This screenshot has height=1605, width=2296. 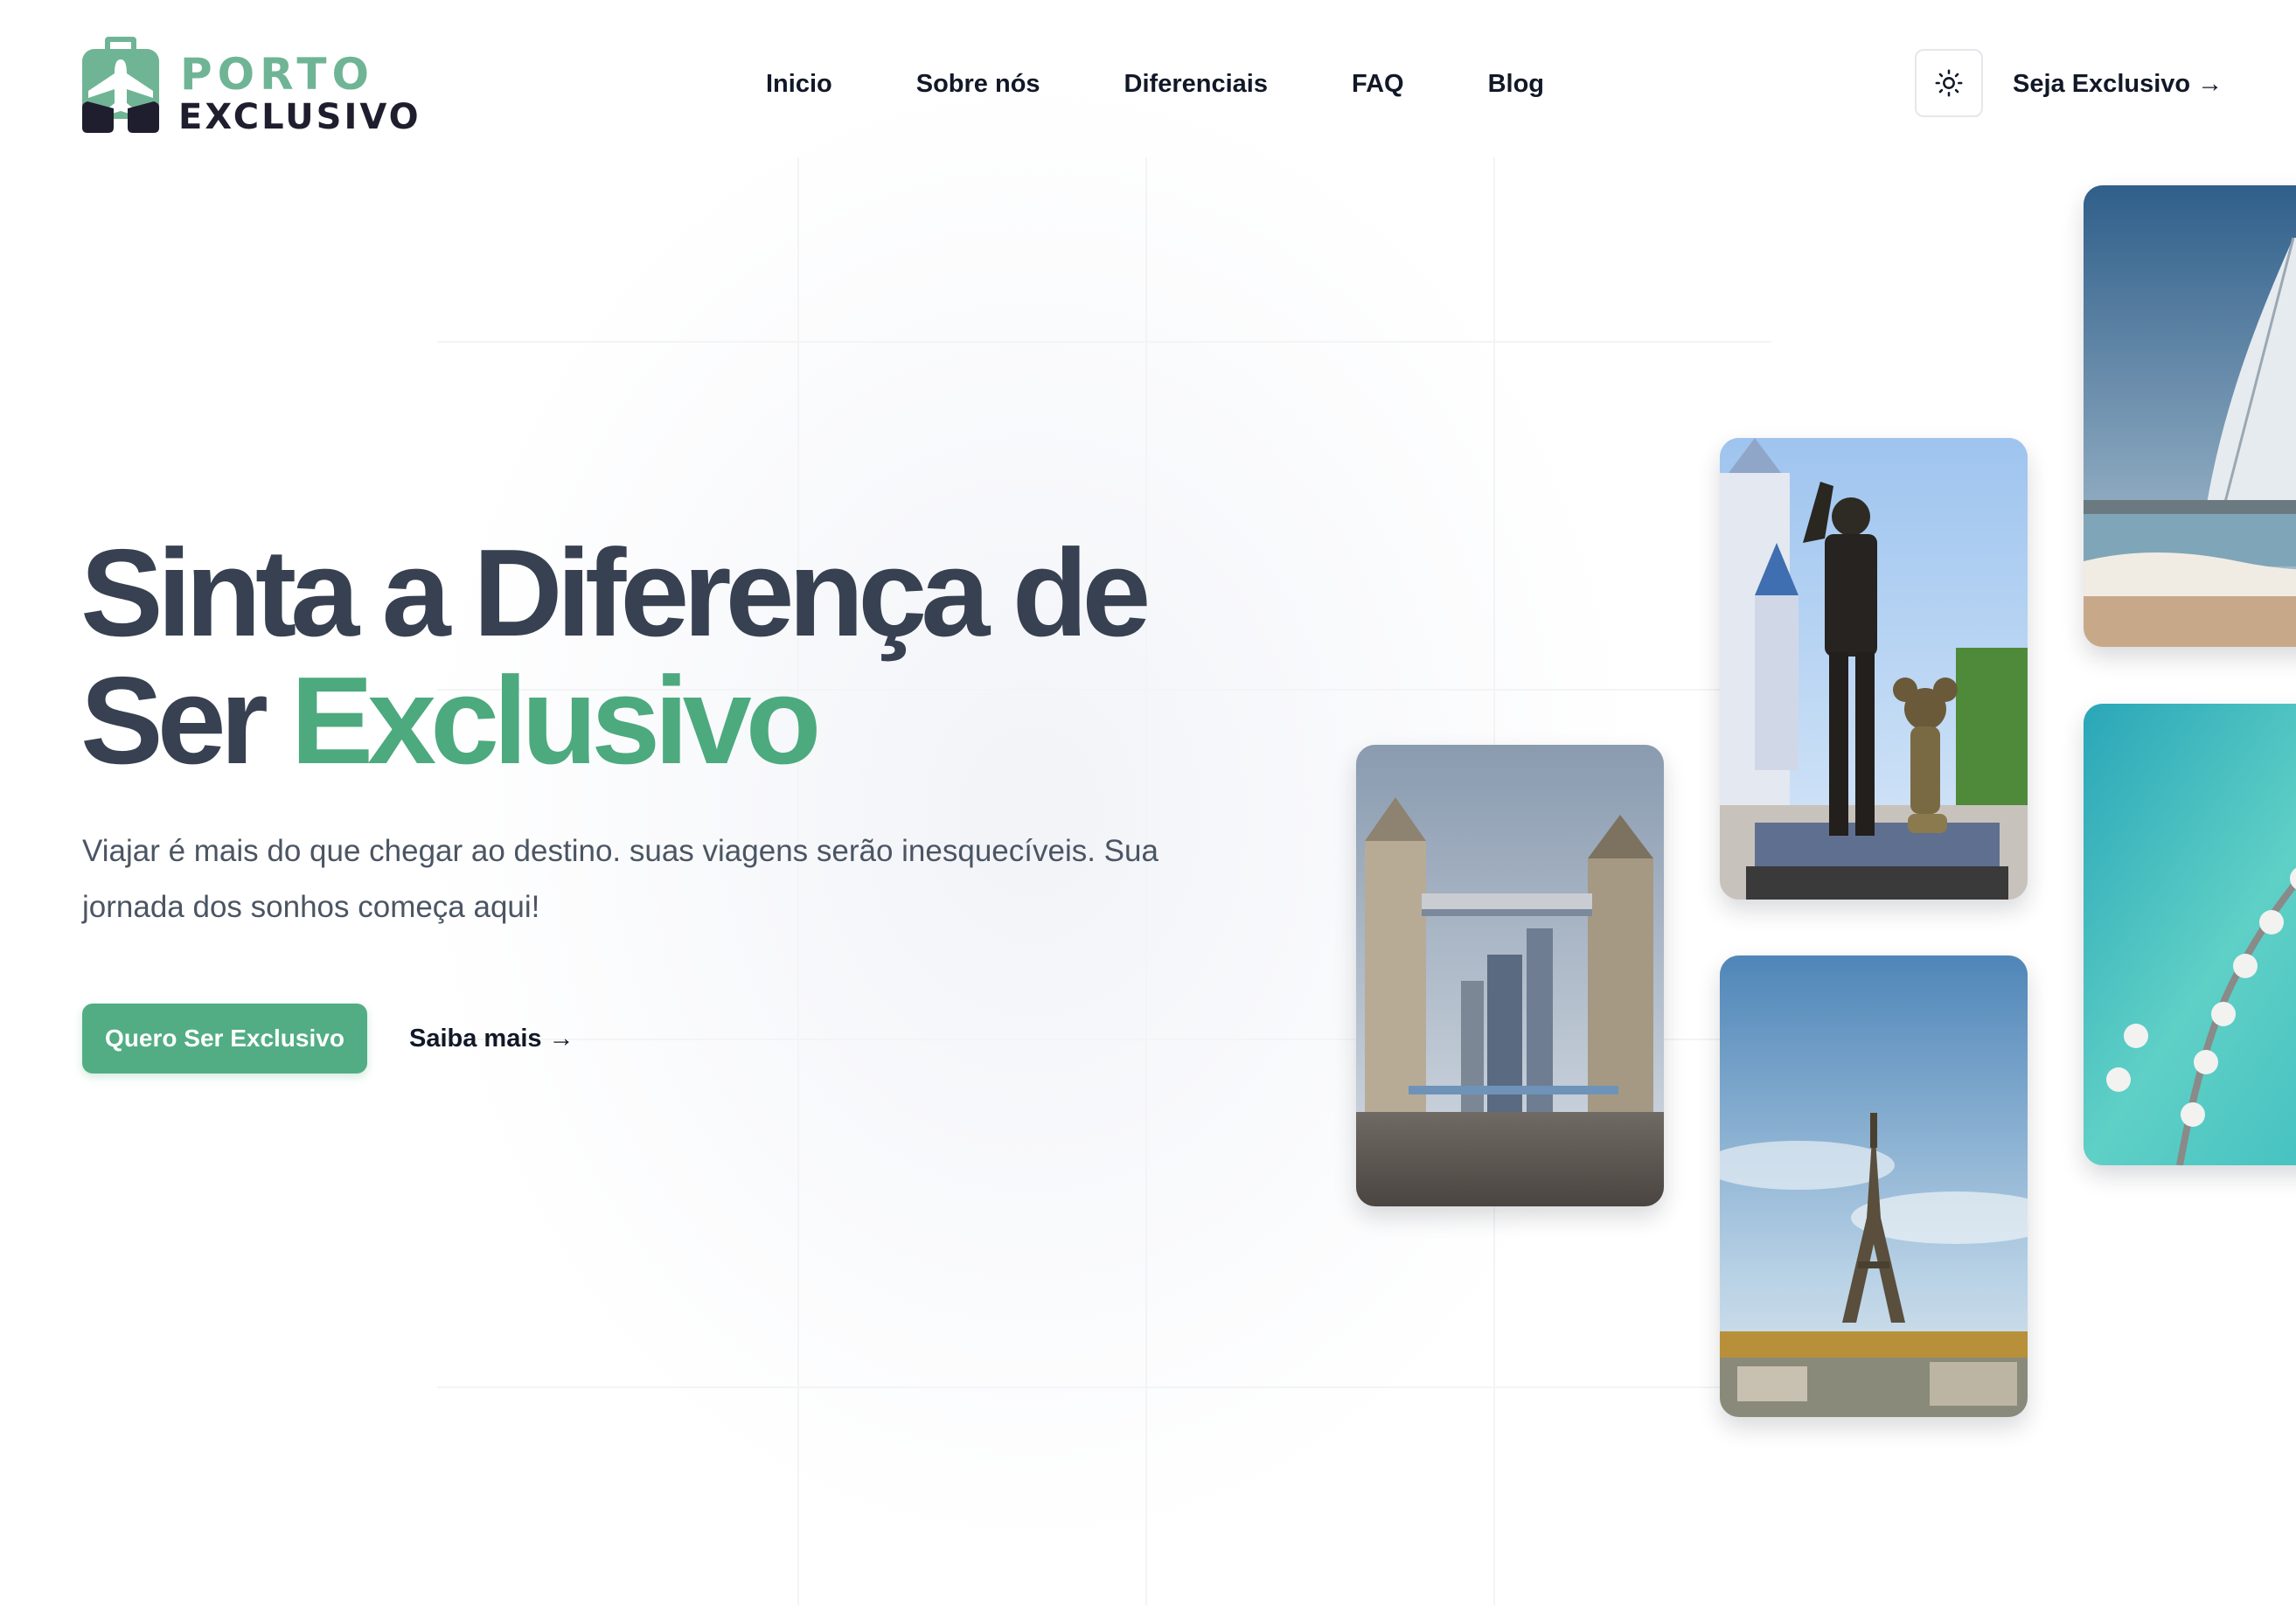 I want to click on hero-title-accent: Exclusivo, so click(x=555, y=720).